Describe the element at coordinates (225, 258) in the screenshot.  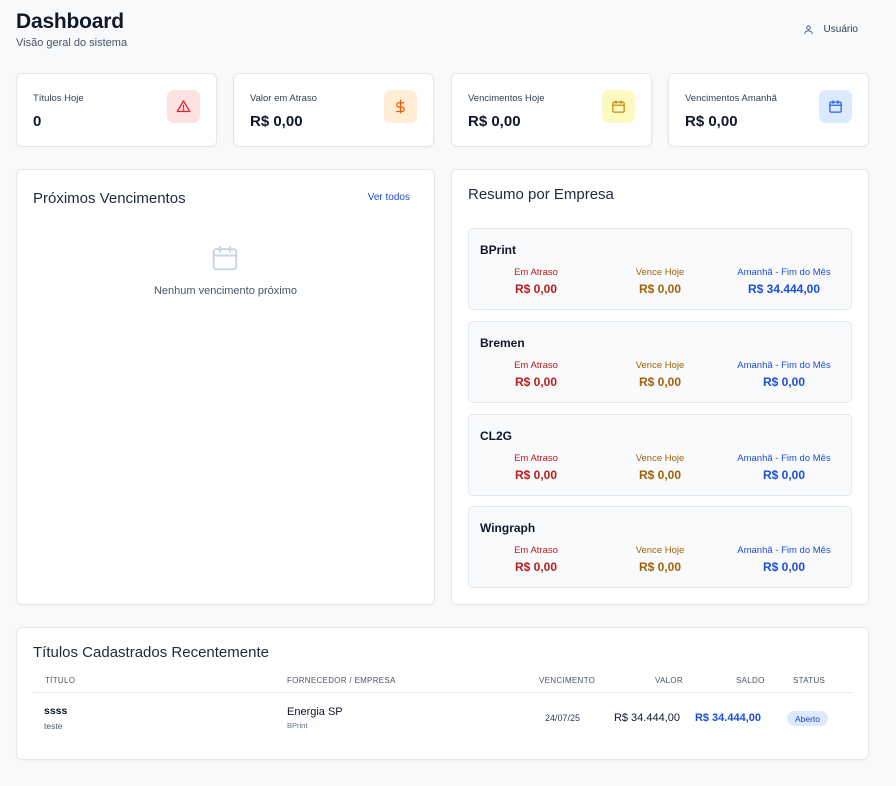
I see `calendar-empty-icon` at that location.